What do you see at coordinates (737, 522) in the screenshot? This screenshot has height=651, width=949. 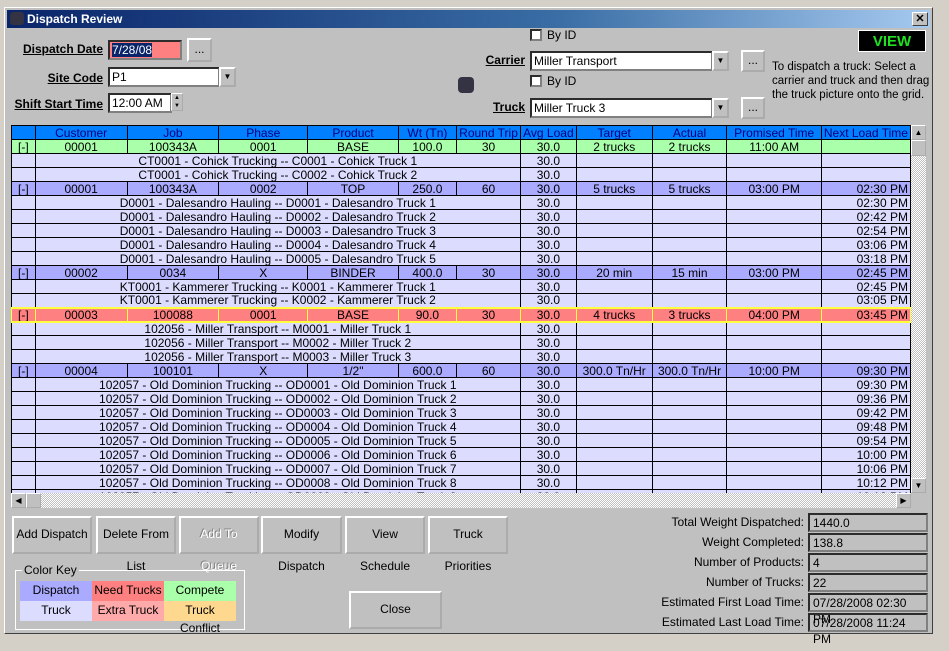 I see `stat-label: Total Weight Dispatched:` at bounding box center [737, 522].